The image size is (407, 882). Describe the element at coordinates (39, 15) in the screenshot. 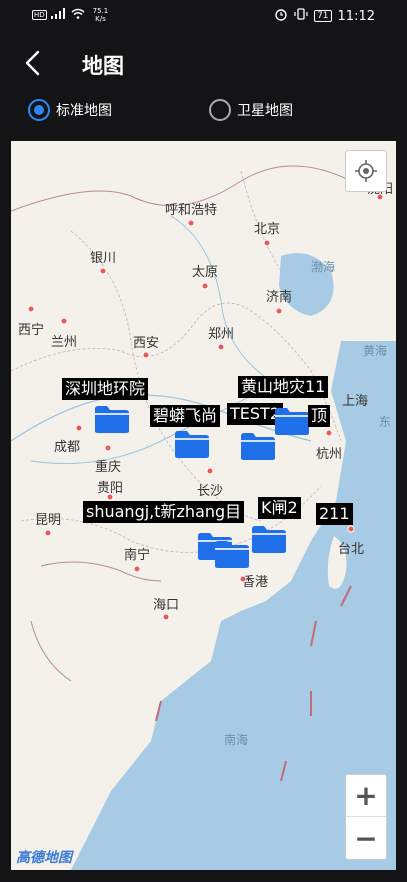

I see `hd-icon: HD` at that location.